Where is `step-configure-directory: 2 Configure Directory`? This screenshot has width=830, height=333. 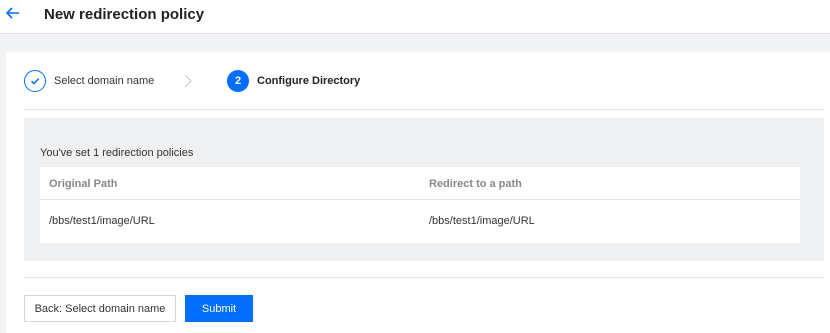 step-configure-directory: 2 Configure Directory is located at coordinates (293, 81).